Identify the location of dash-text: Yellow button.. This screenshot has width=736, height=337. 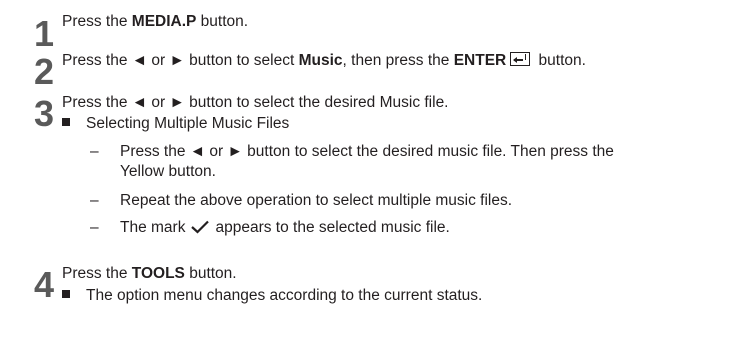
(168, 171).